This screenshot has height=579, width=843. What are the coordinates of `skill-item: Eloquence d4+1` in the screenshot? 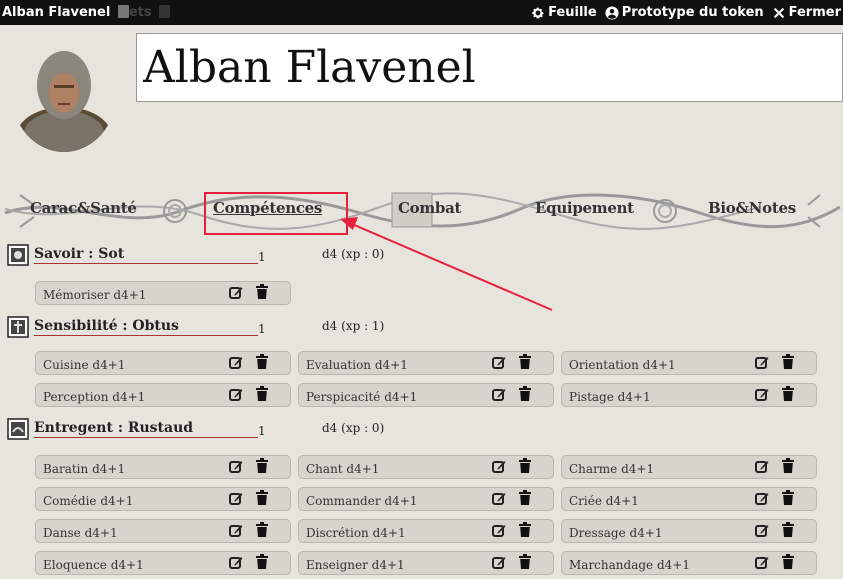 It's located at (163, 563).